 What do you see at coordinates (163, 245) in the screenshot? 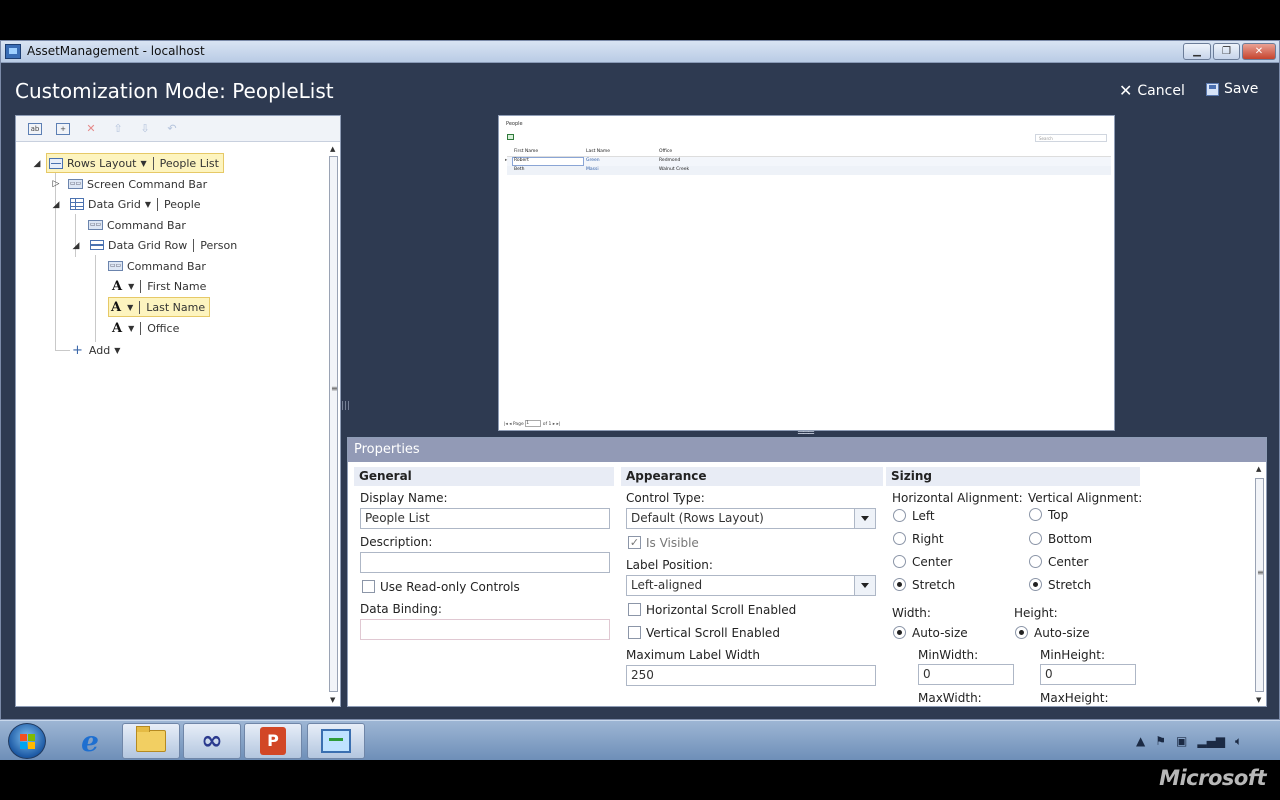
I see `tree-node-data-grid-row: Data Grid Row Person` at bounding box center [163, 245].